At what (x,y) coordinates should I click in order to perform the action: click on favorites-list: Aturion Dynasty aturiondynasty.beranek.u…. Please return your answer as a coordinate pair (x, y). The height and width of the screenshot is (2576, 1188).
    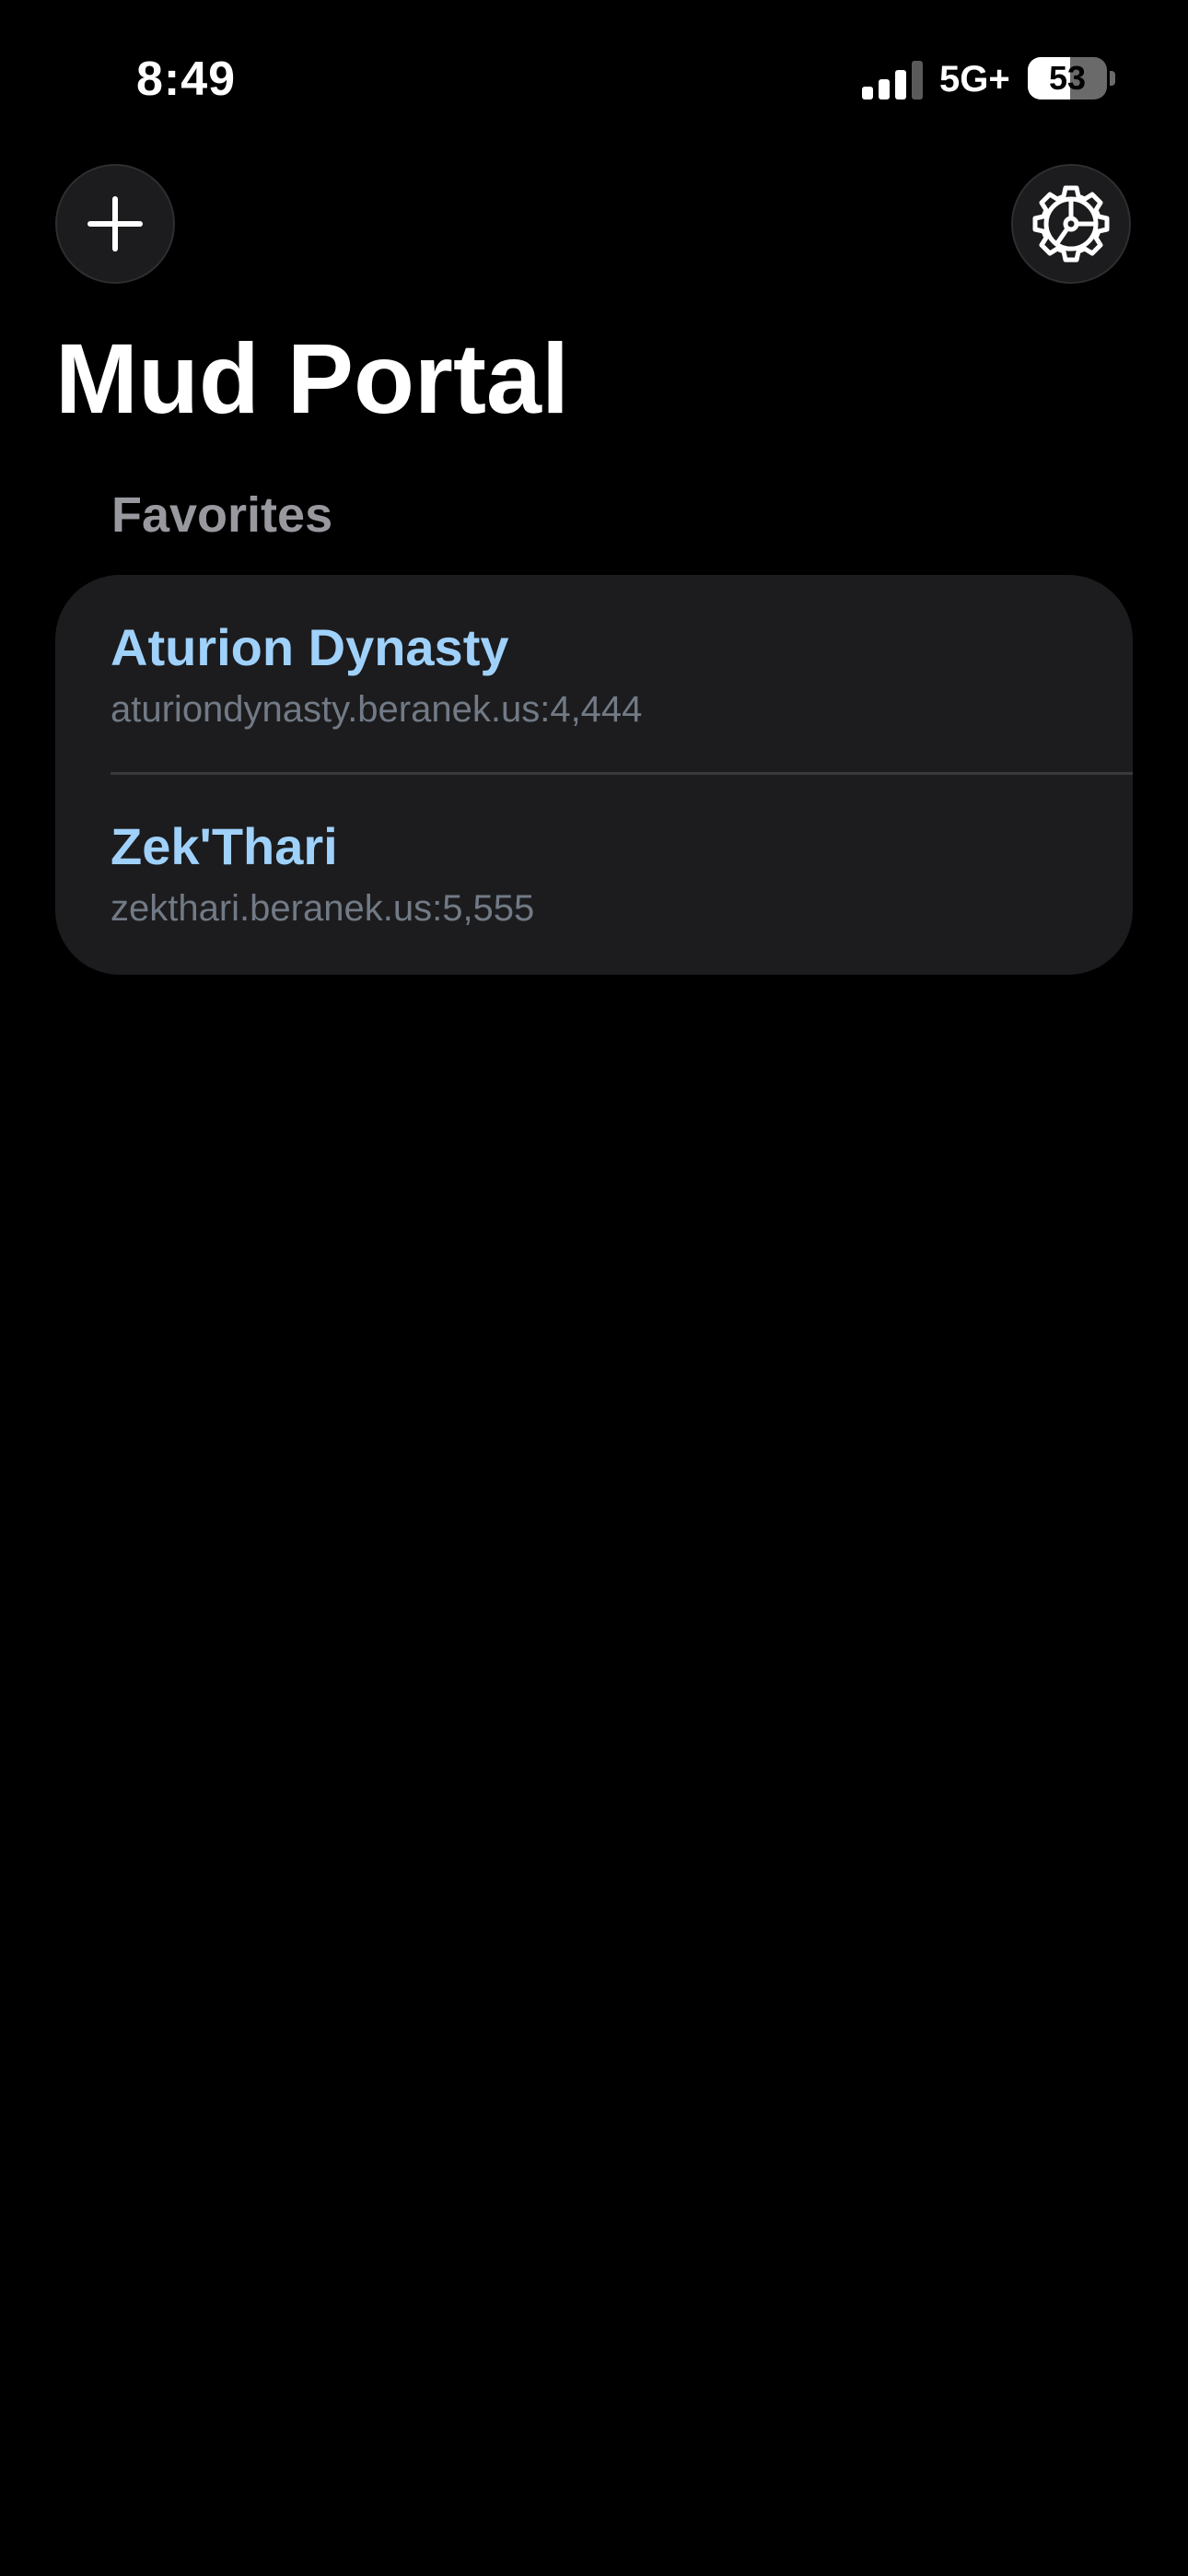
    Looking at the image, I should click on (594, 775).